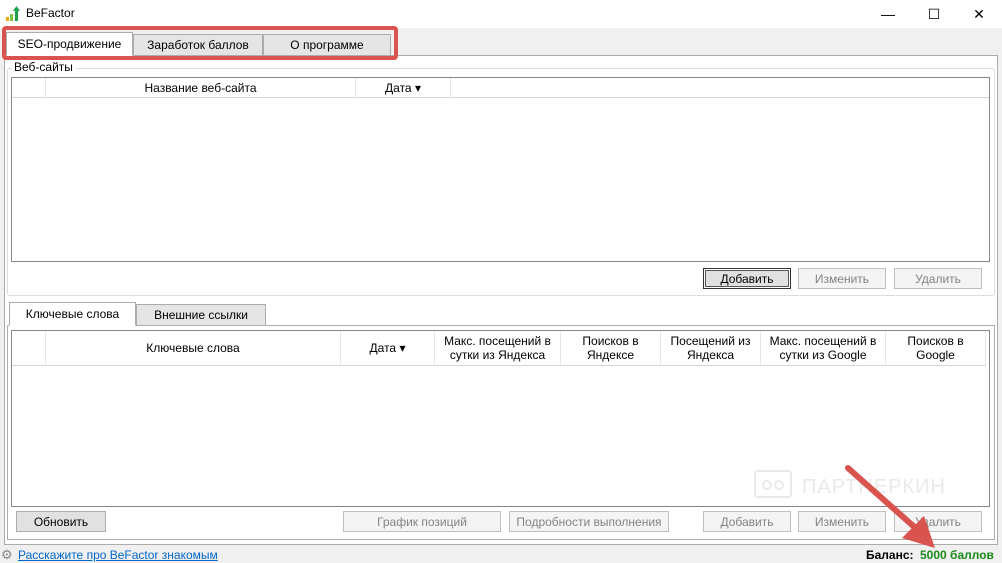 The width and height of the screenshot is (1002, 563). Describe the element at coordinates (72, 314) in the screenshot. I see `tab-keywords: Ключевые слова` at that location.